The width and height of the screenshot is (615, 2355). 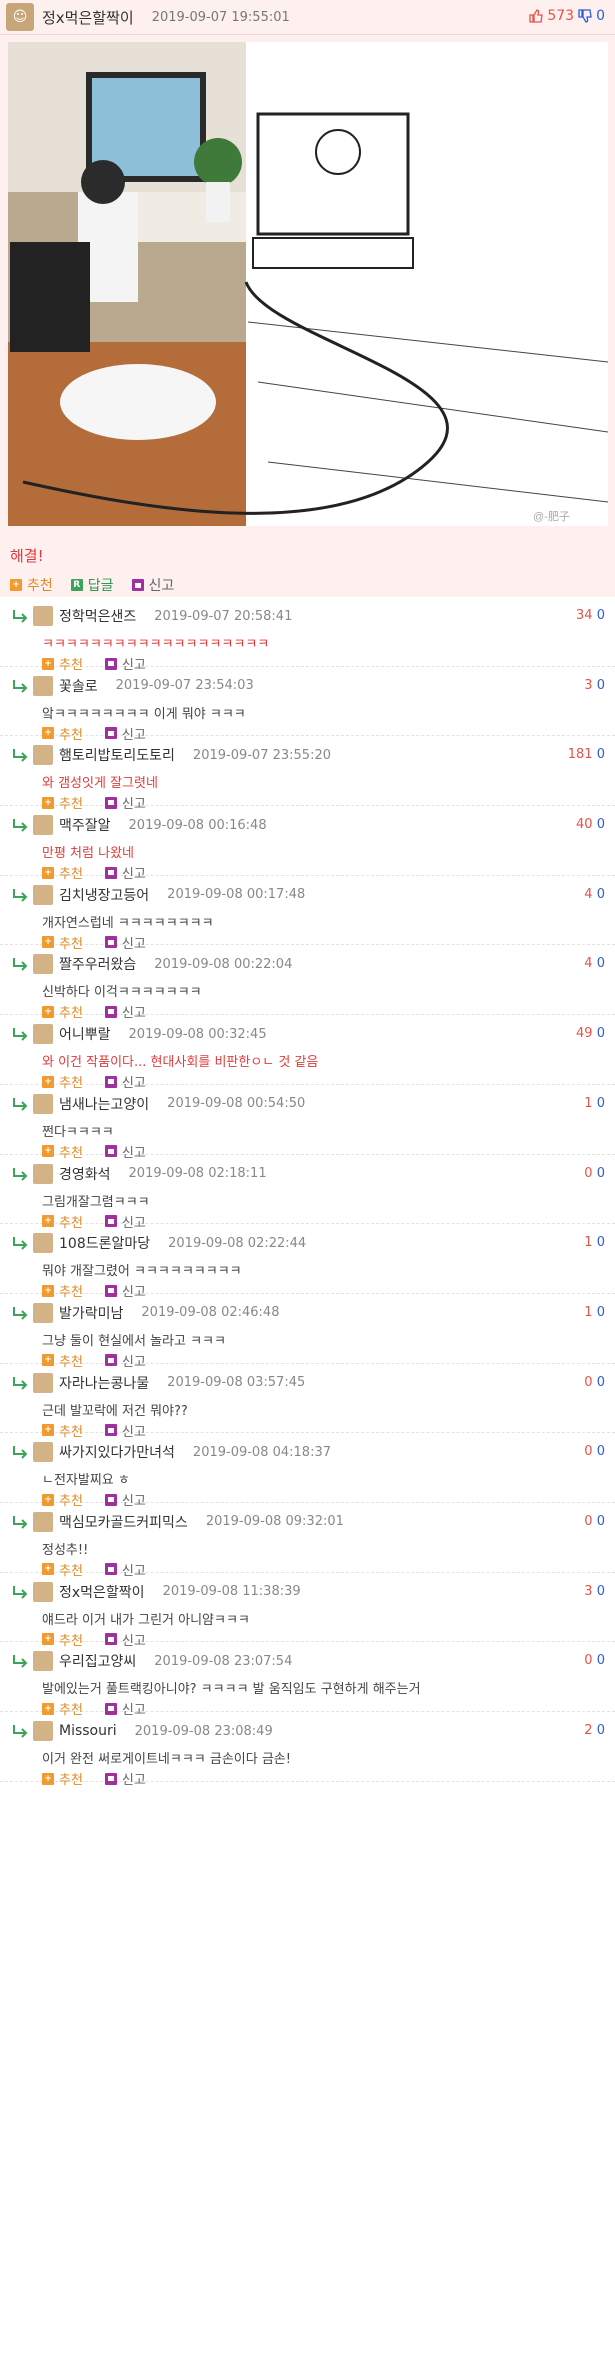 What do you see at coordinates (97, 1661) in the screenshot?
I see `comment-author: 우리집고양씨` at bounding box center [97, 1661].